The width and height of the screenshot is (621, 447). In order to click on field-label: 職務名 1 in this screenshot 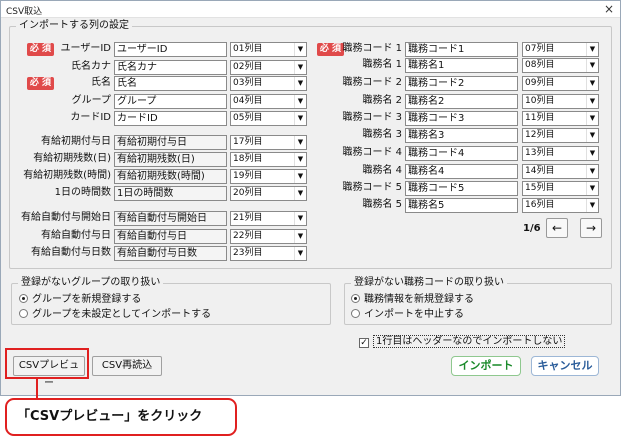, I will do `click(382, 64)`.